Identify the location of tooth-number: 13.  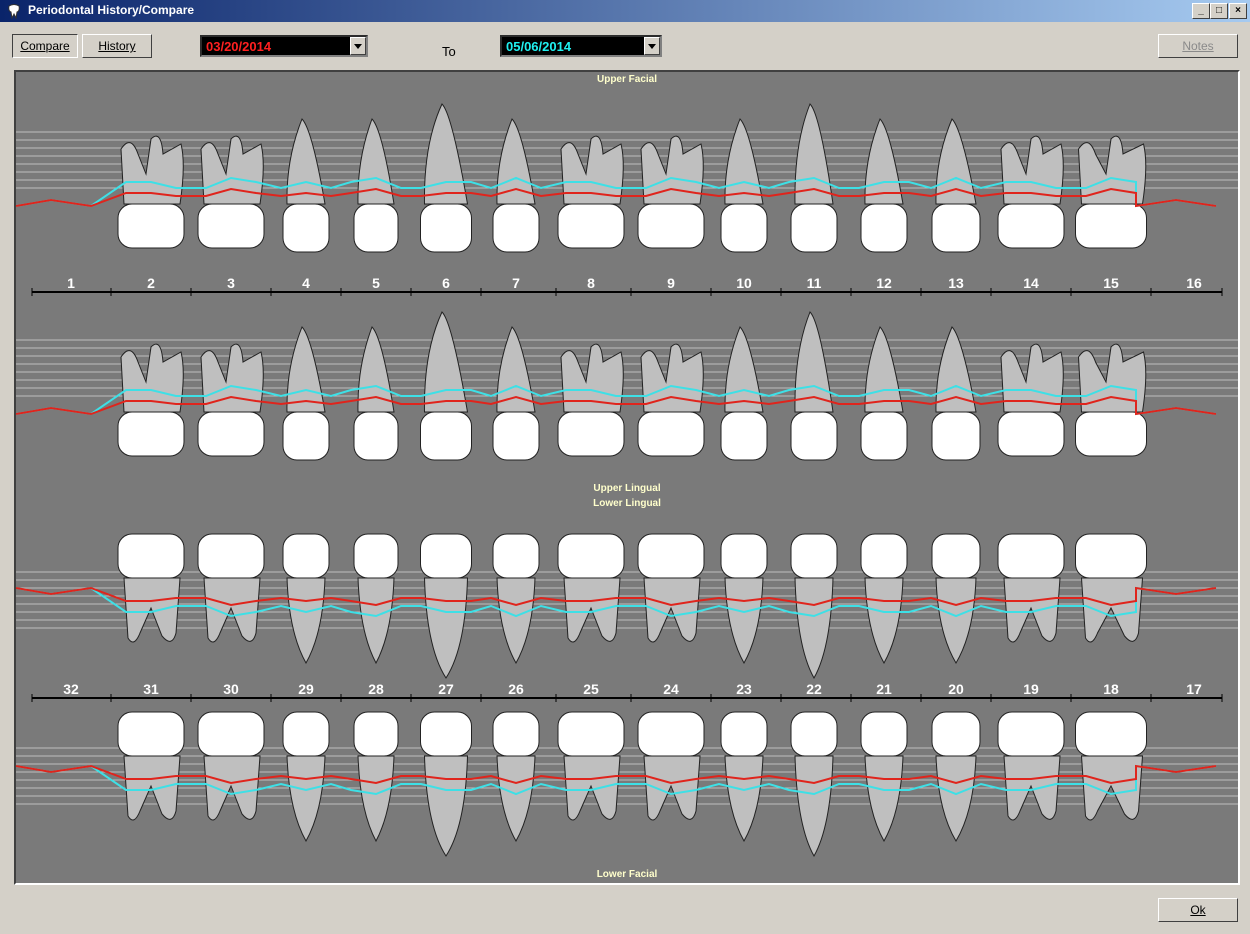
(956, 283).